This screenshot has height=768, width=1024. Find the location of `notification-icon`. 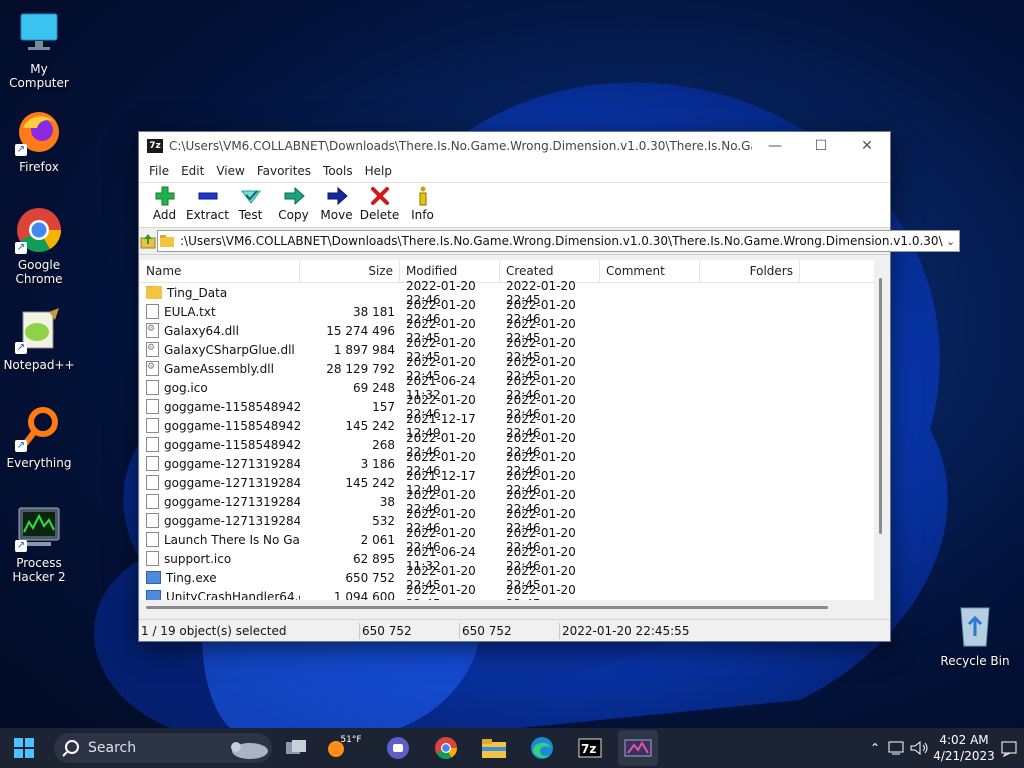

notification-icon is located at coordinates (1010, 748).